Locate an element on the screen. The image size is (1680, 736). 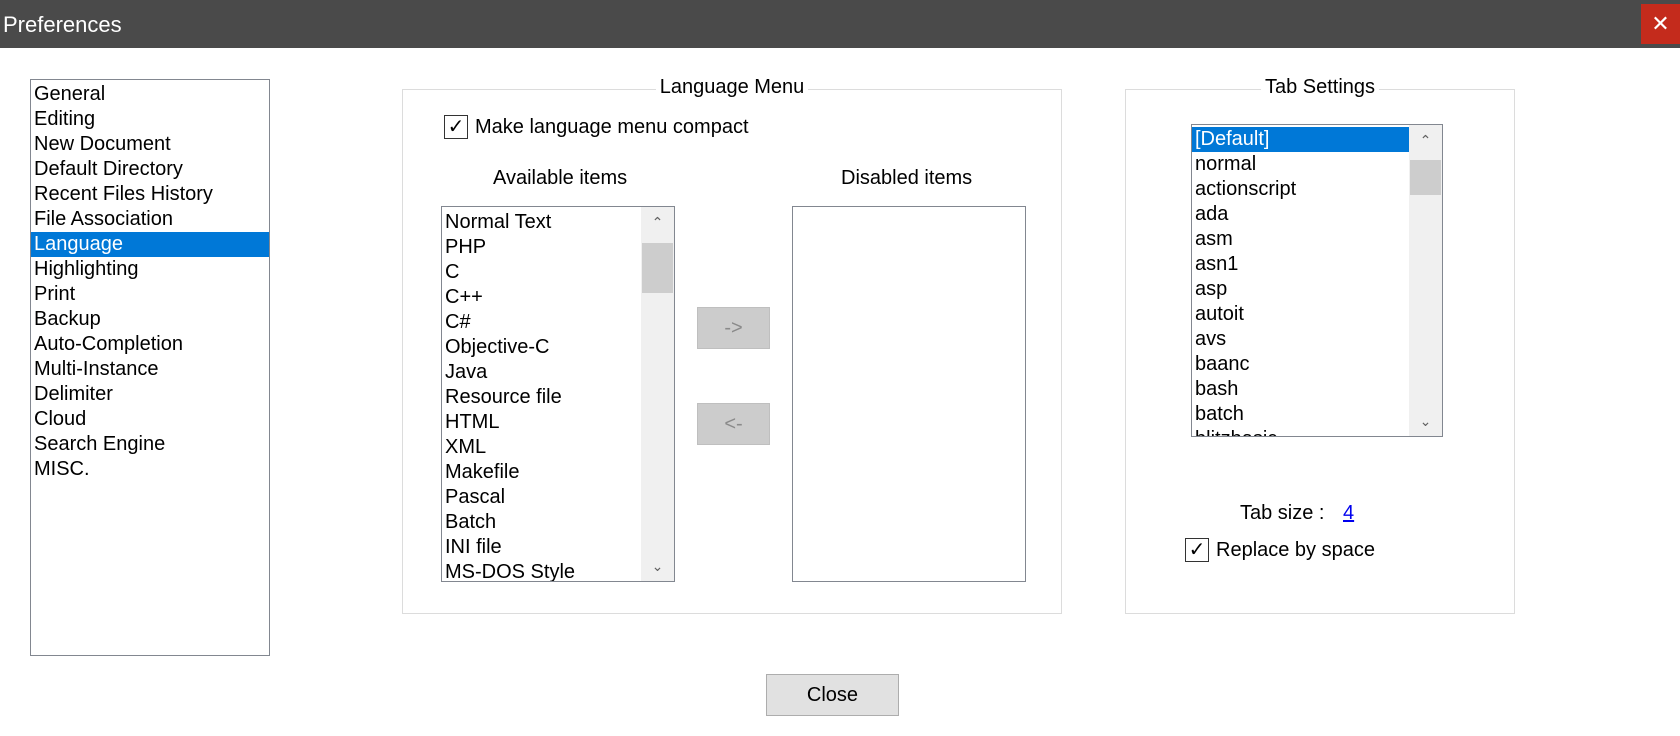
move-to-disabled-button: -> is located at coordinates (733, 328).